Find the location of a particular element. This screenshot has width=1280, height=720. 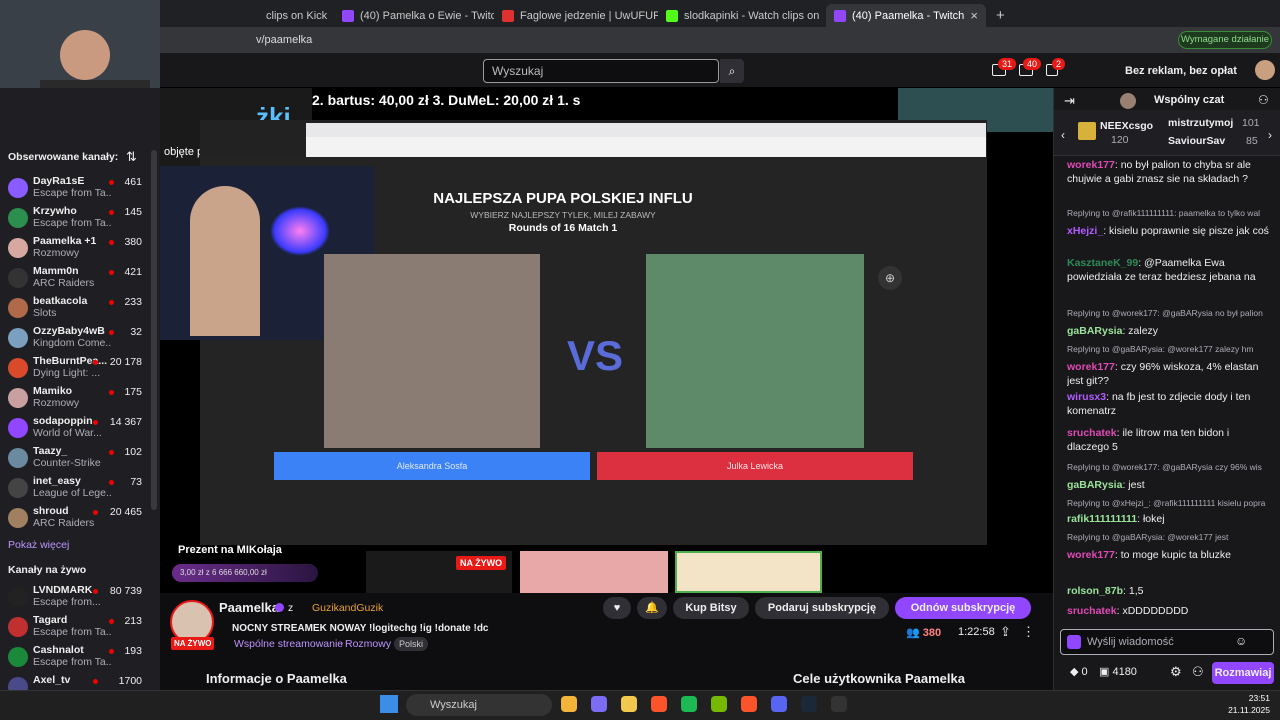

new-tab-button: + is located at coordinates (998, 15).